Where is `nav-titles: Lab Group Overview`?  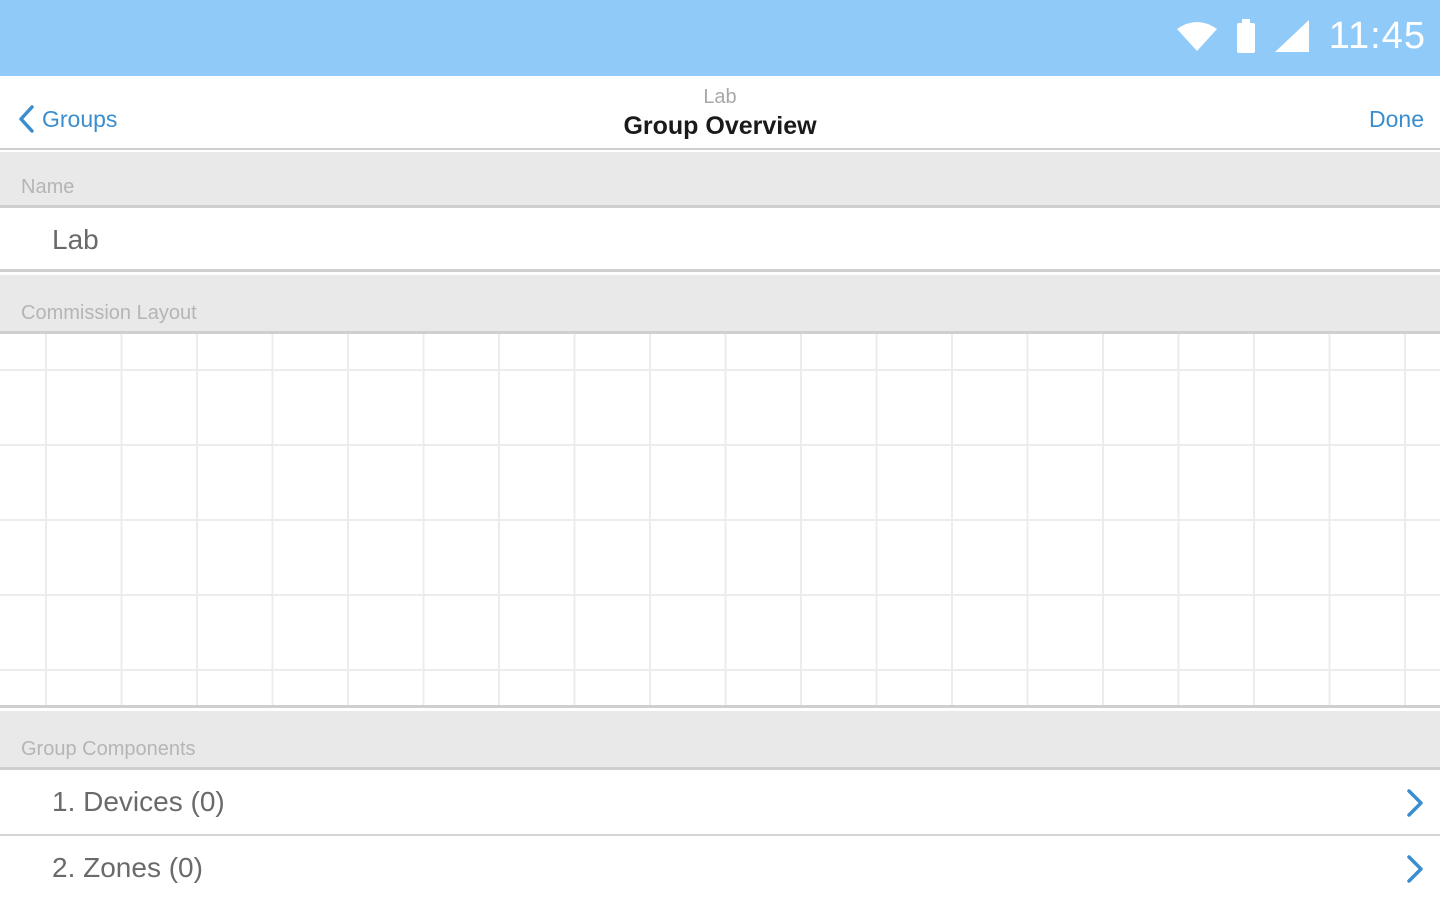
nav-titles: Lab Group Overview is located at coordinates (720, 113).